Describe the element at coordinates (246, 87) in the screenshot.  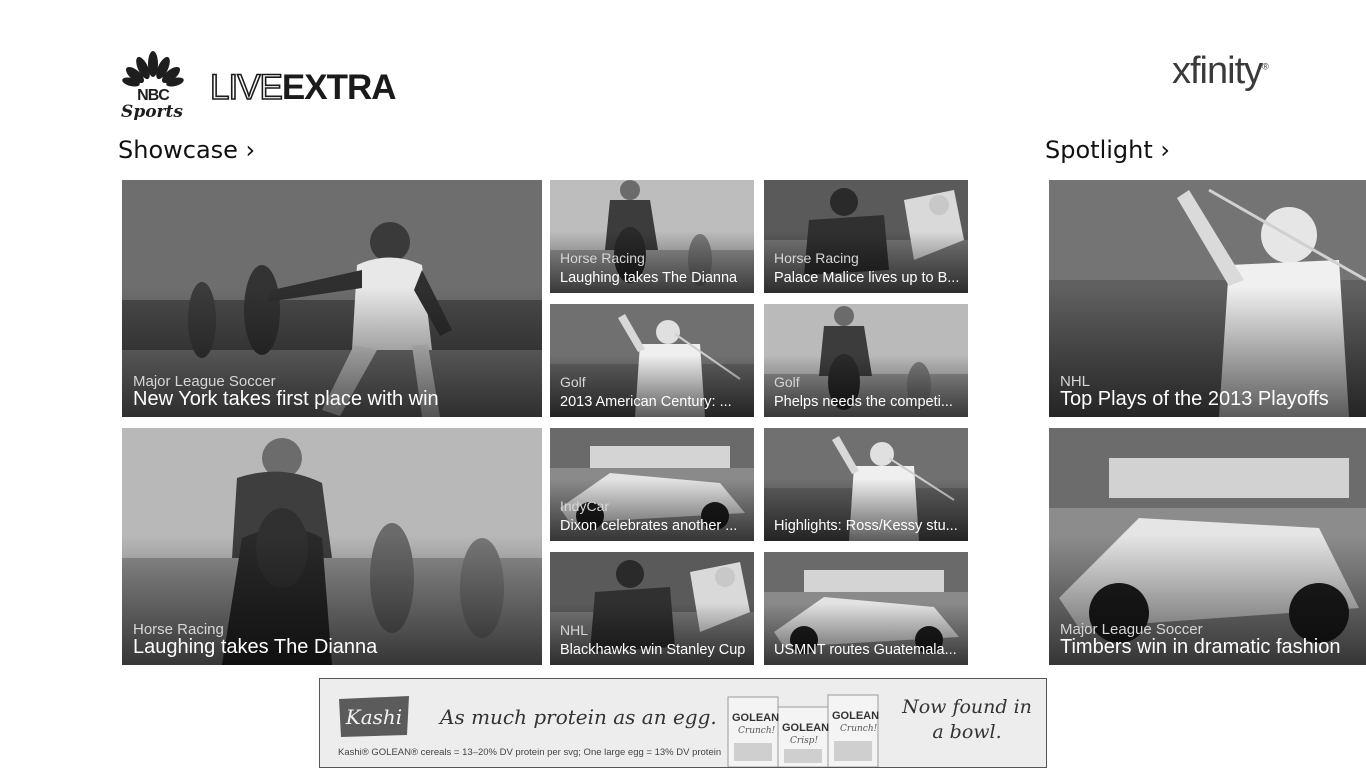
I see `app-title-live: LIVE` at that location.